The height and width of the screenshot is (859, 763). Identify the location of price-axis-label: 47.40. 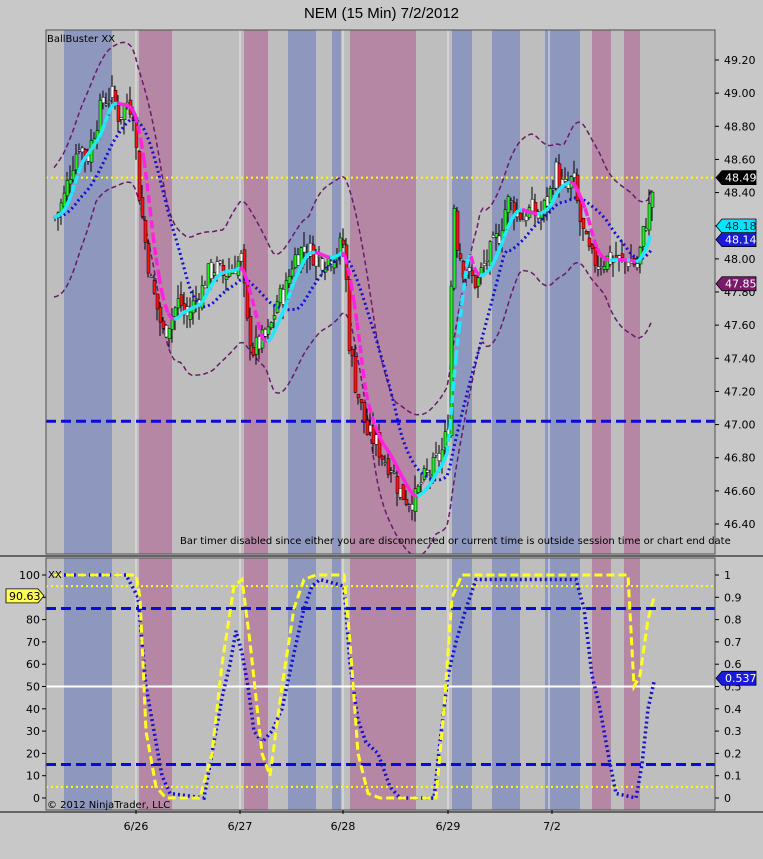
(740, 358).